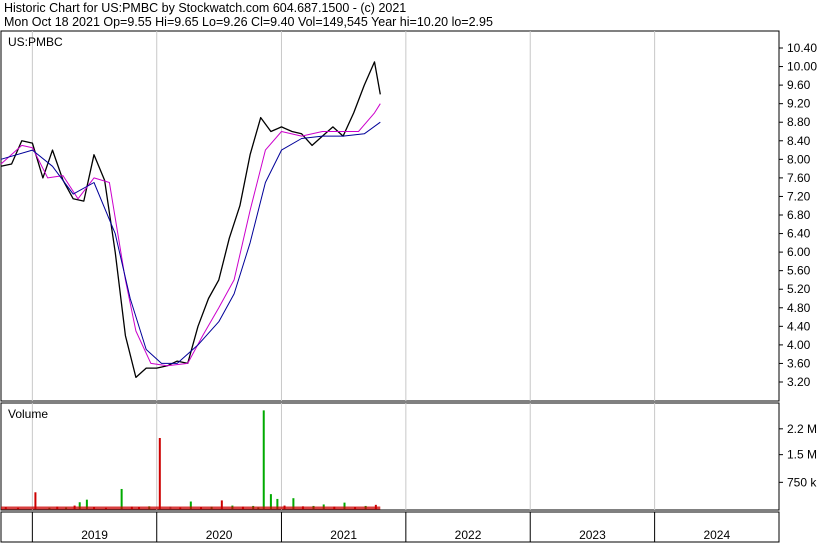  What do you see at coordinates (799, 308) in the screenshot?
I see `price-tick-label: 4.80` at bounding box center [799, 308].